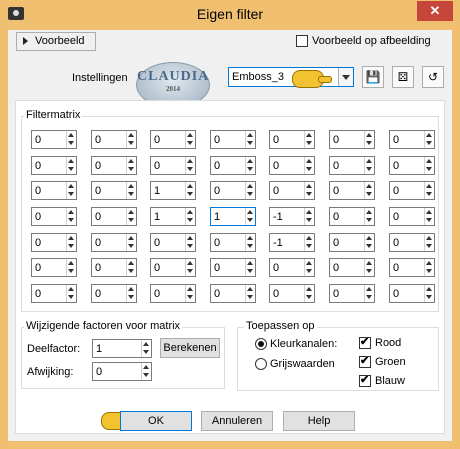  I want to click on randomize-button: ⚄, so click(403, 77).